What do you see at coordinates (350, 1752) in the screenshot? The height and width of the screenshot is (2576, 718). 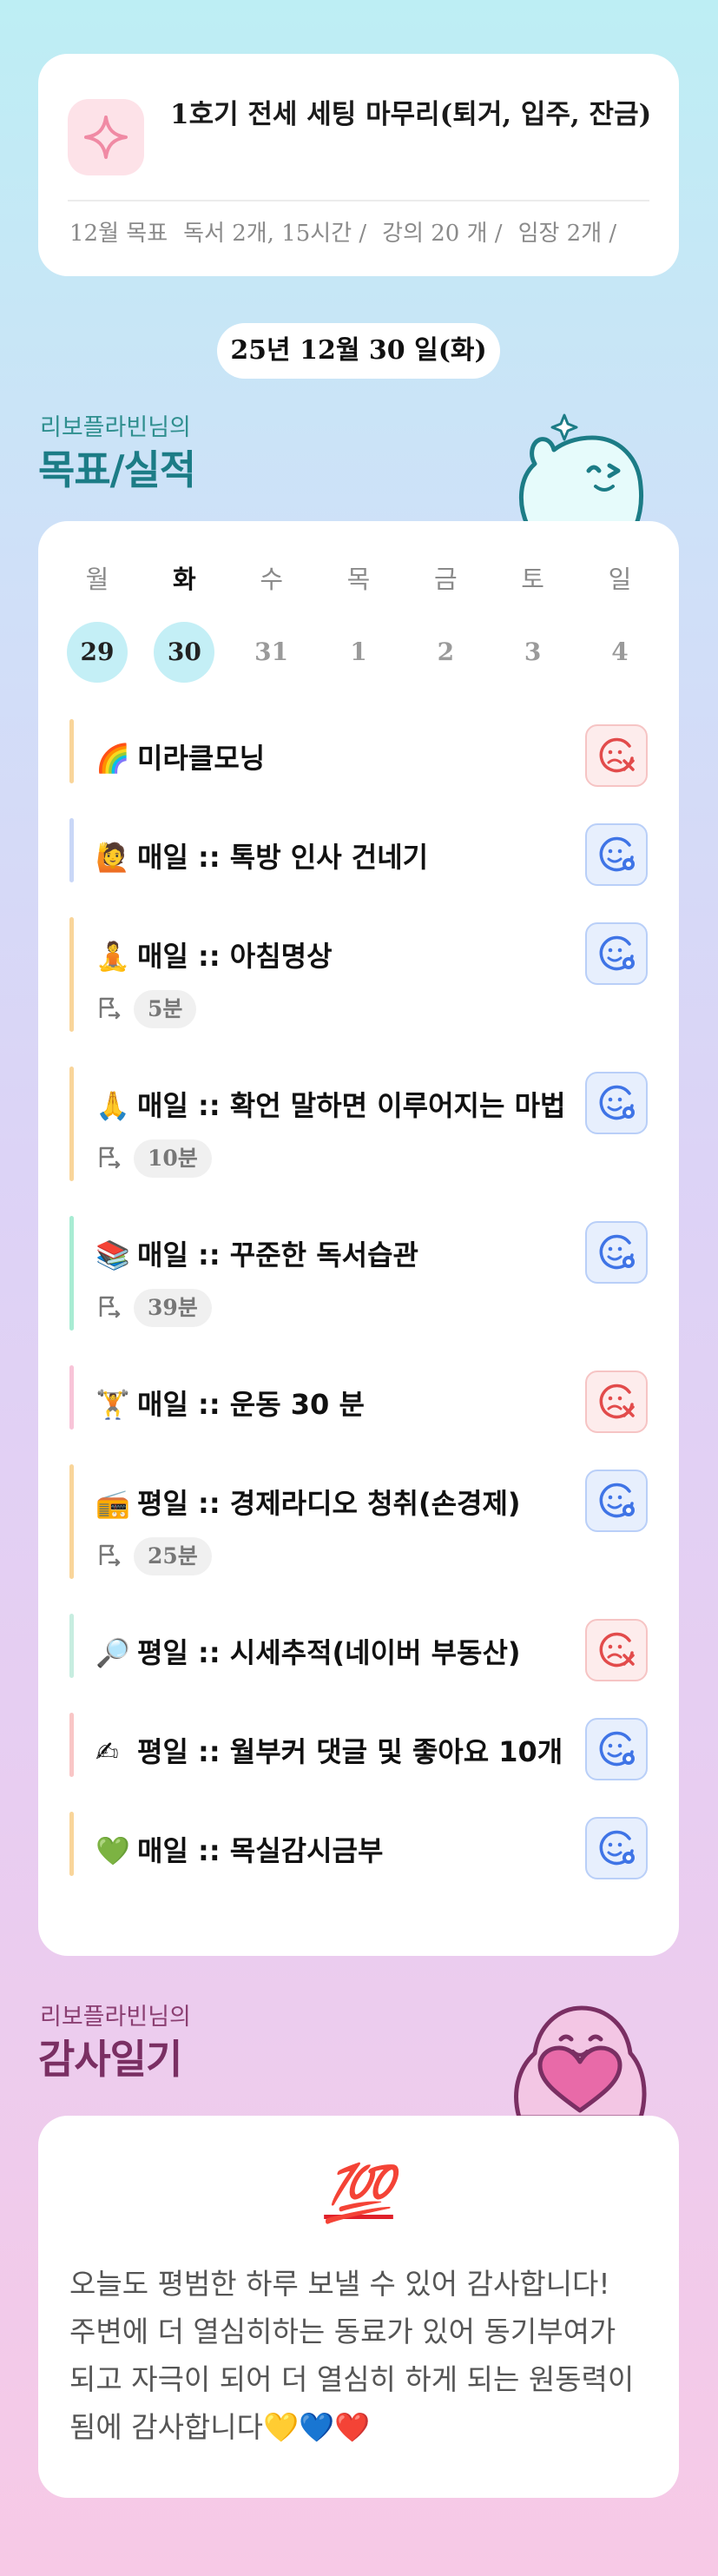 I see `task-title-text: 평일 :: 월부커 댓글 및 좋아요 10개` at bounding box center [350, 1752].